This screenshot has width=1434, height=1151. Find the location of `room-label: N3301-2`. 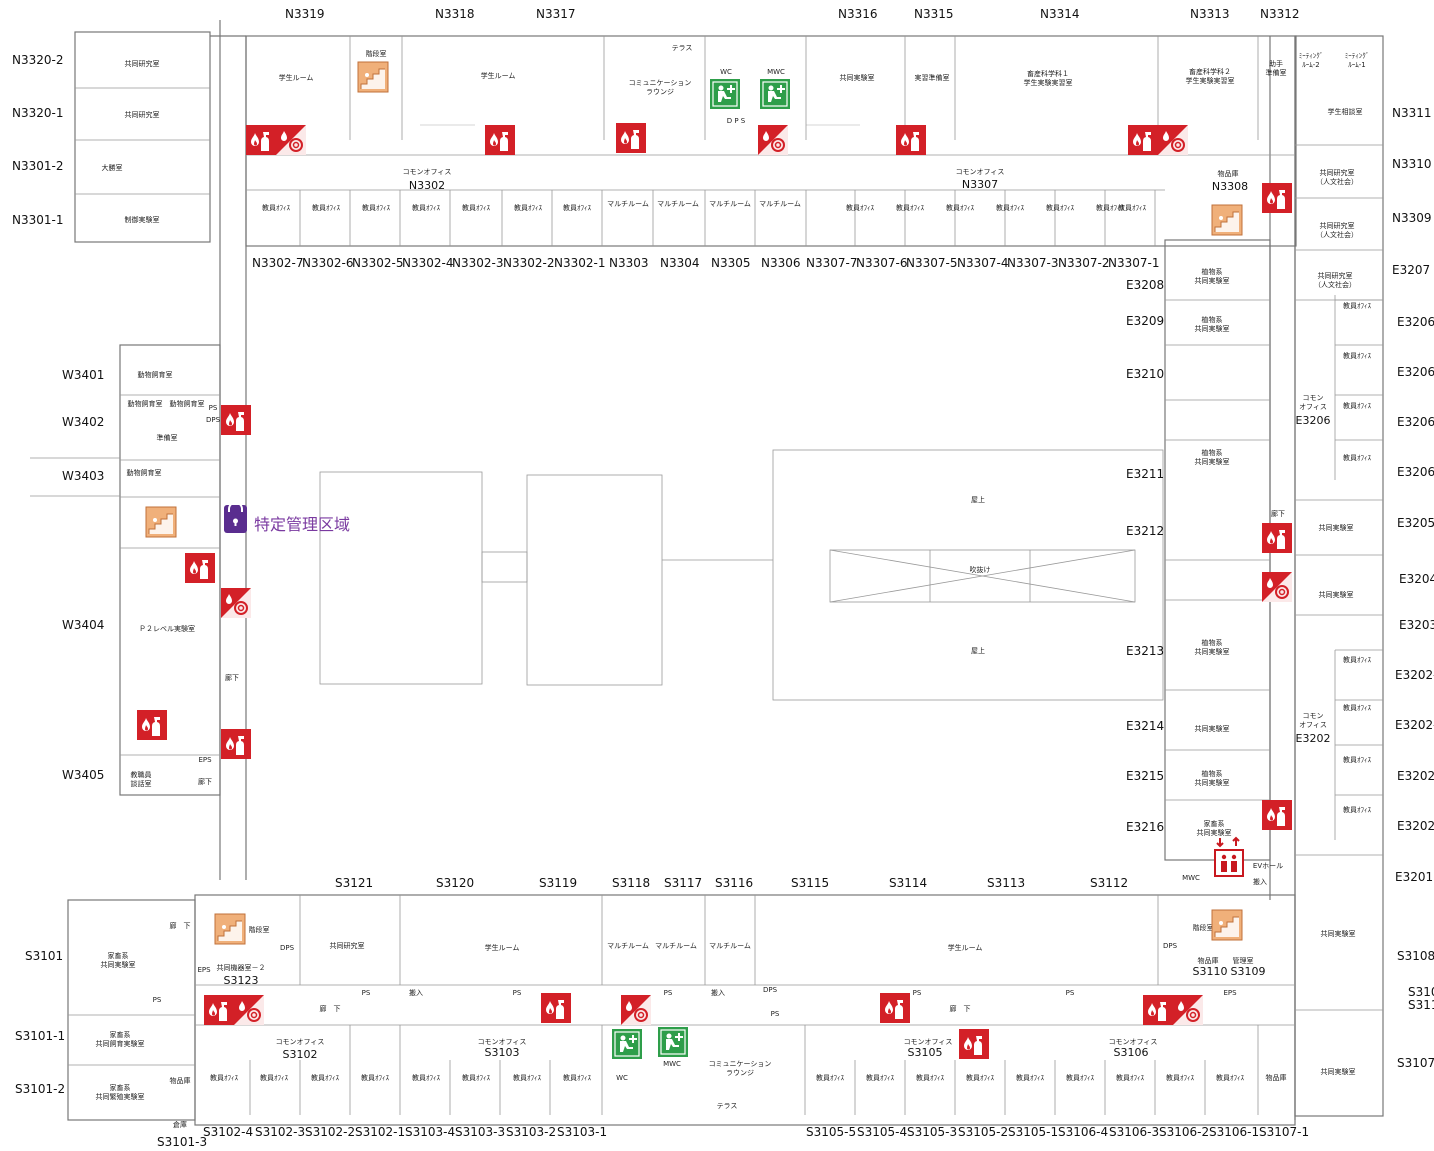

room-label: N3301-2 is located at coordinates (37, 166).